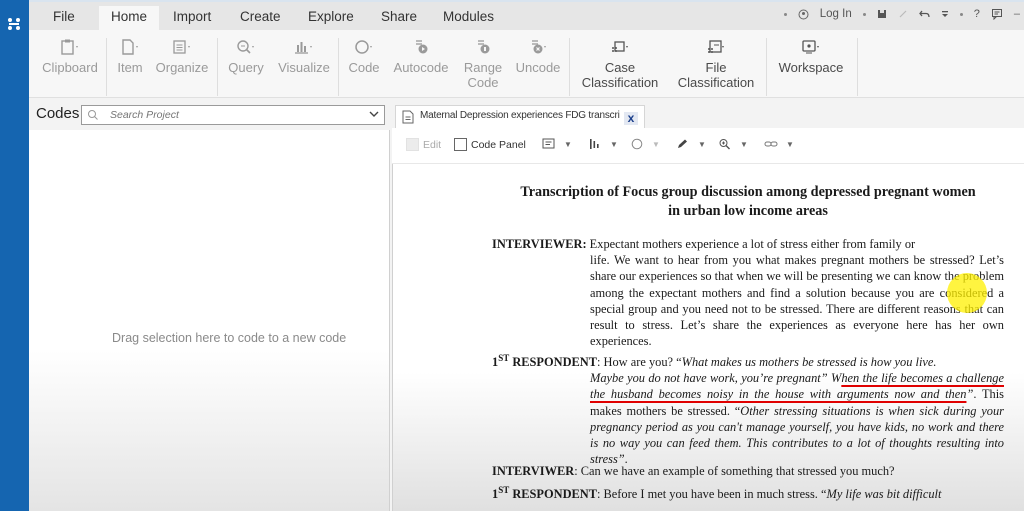  Describe the element at coordinates (181, 47) in the screenshot. I see `organize-icon` at that location.